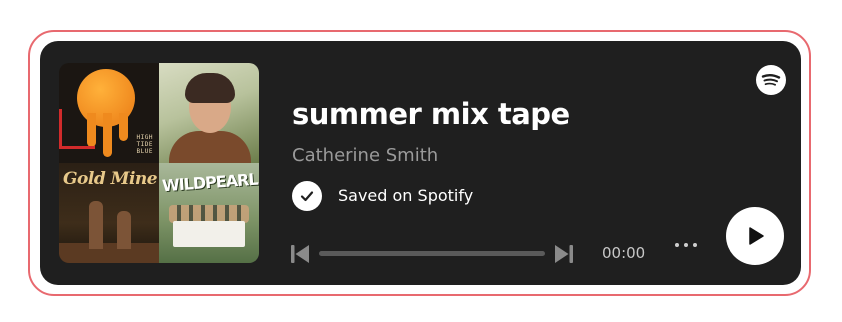 The image size is (842, 322). What do you see at coordinates (406, 195) in the screenshot?
I see `saved-status-label: Saved on Spotify` at bounding box center [406, 195].